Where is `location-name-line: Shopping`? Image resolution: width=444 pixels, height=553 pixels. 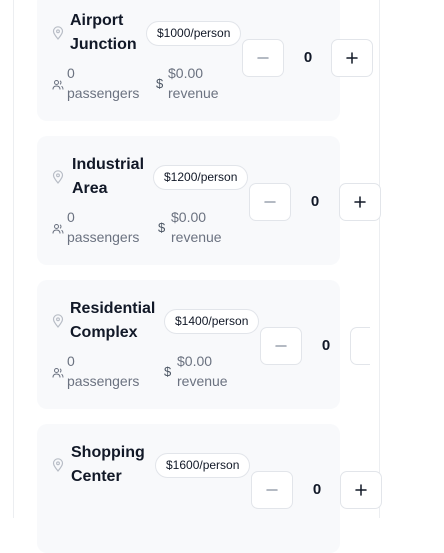
location-name-line: Shopping is located at coordinates (108, 452).